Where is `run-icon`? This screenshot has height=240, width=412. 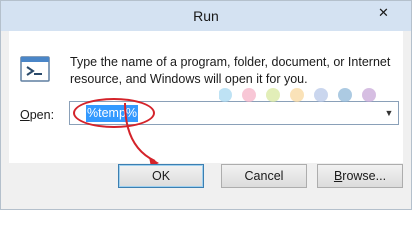
run-icon is located at coordinates (35, 69).